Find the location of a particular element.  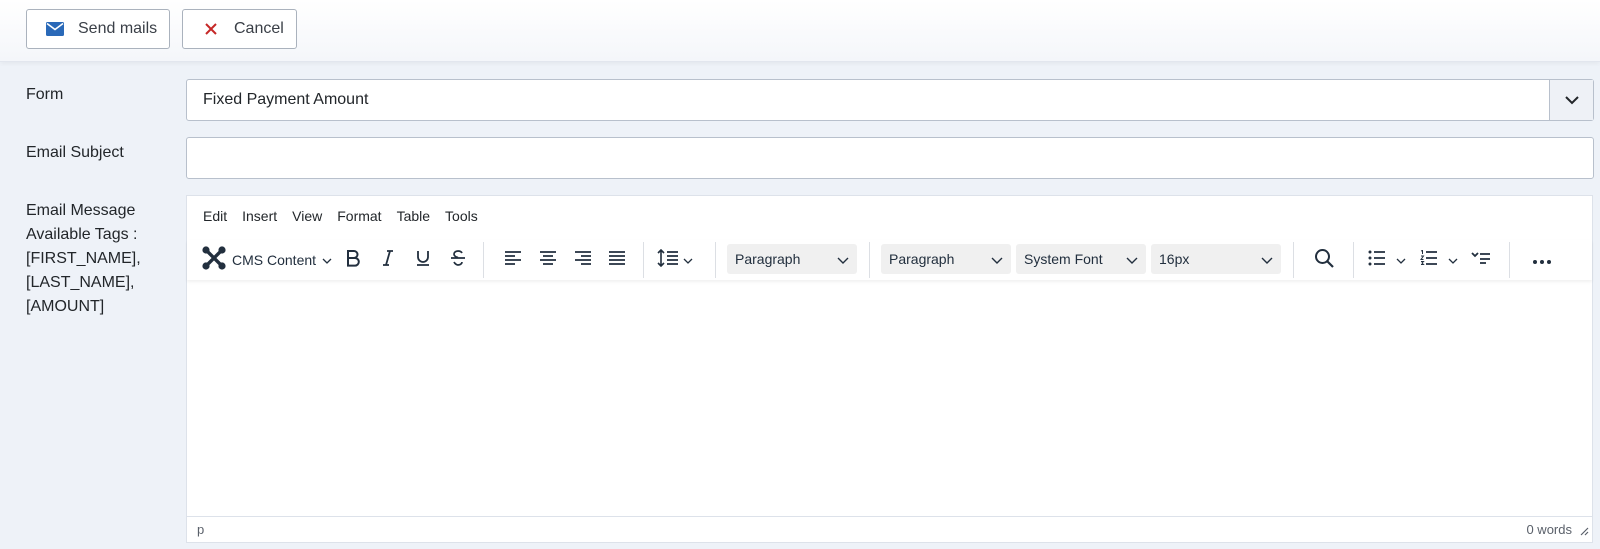

find-replace-button is located at coordinates (1324, 260).